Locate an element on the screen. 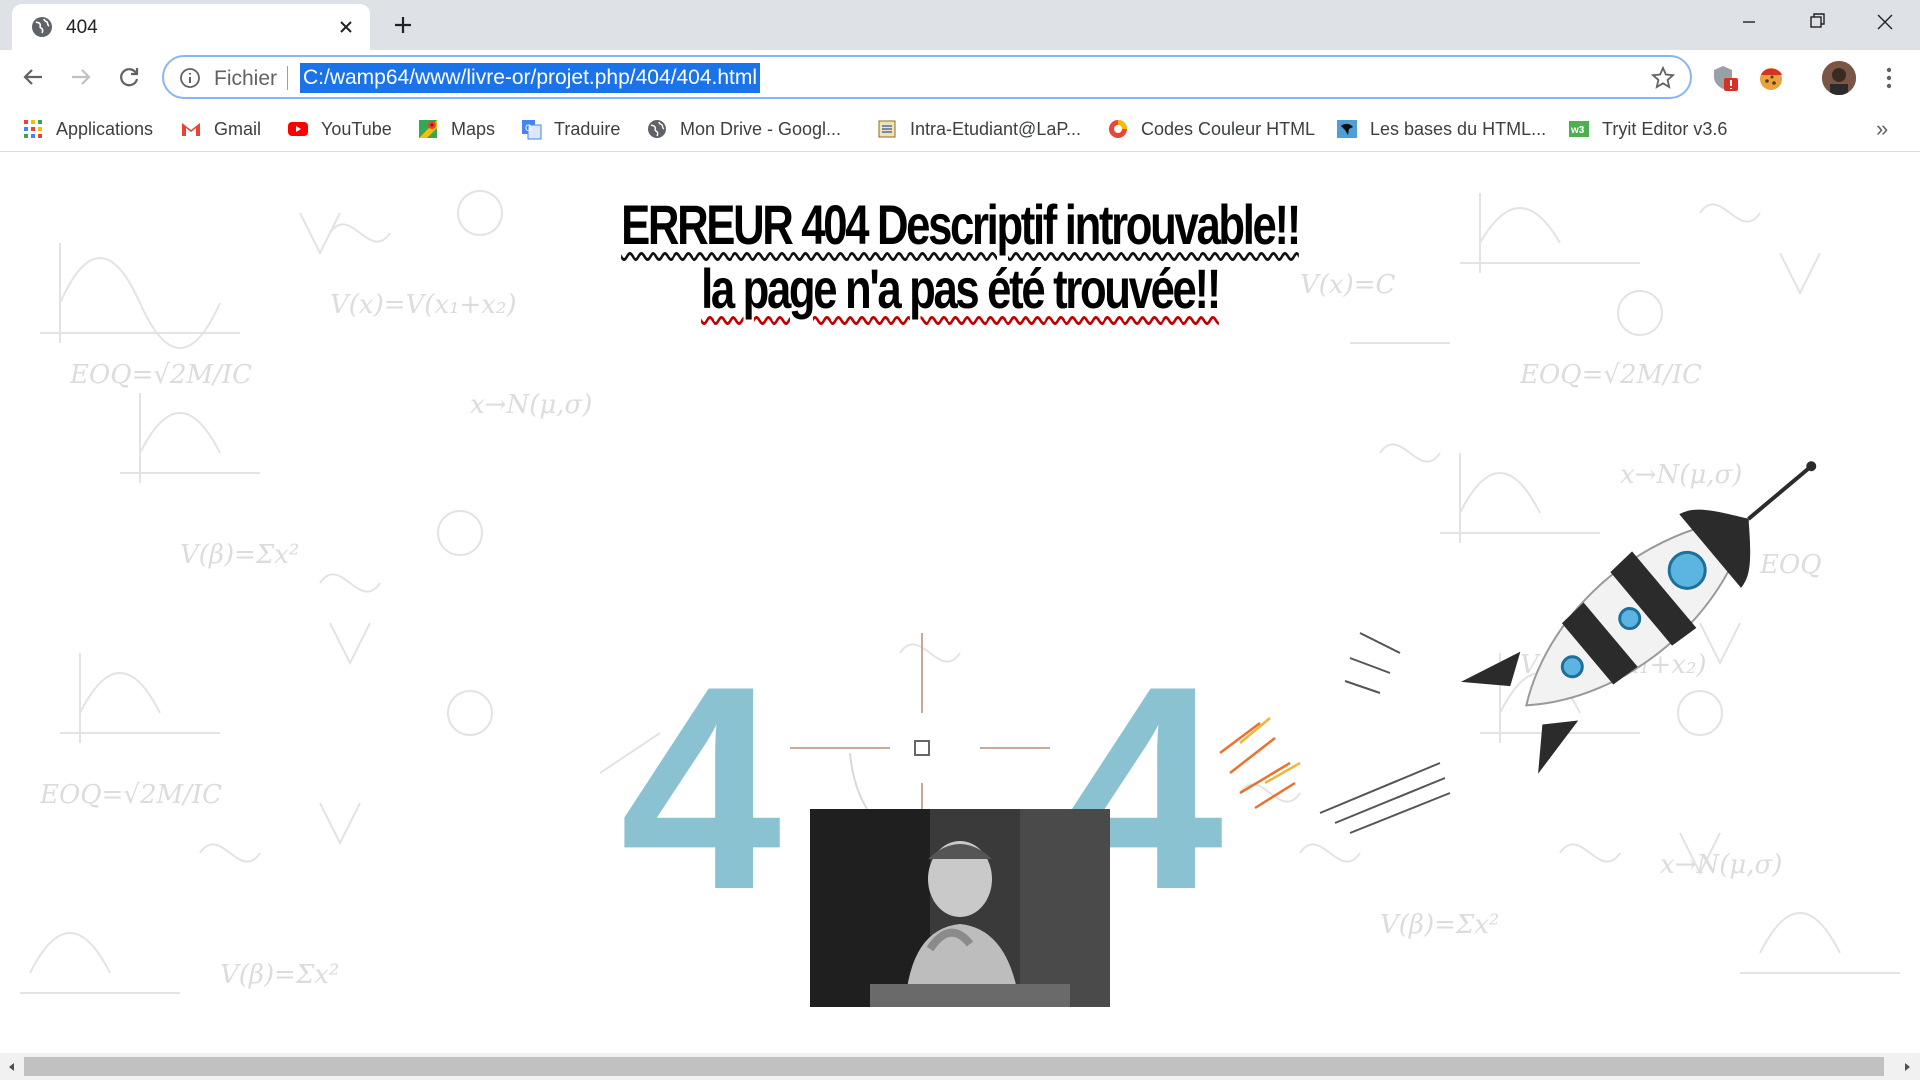 The image size is (1920, 1080). rocket is located at coordinates (1638, 617).